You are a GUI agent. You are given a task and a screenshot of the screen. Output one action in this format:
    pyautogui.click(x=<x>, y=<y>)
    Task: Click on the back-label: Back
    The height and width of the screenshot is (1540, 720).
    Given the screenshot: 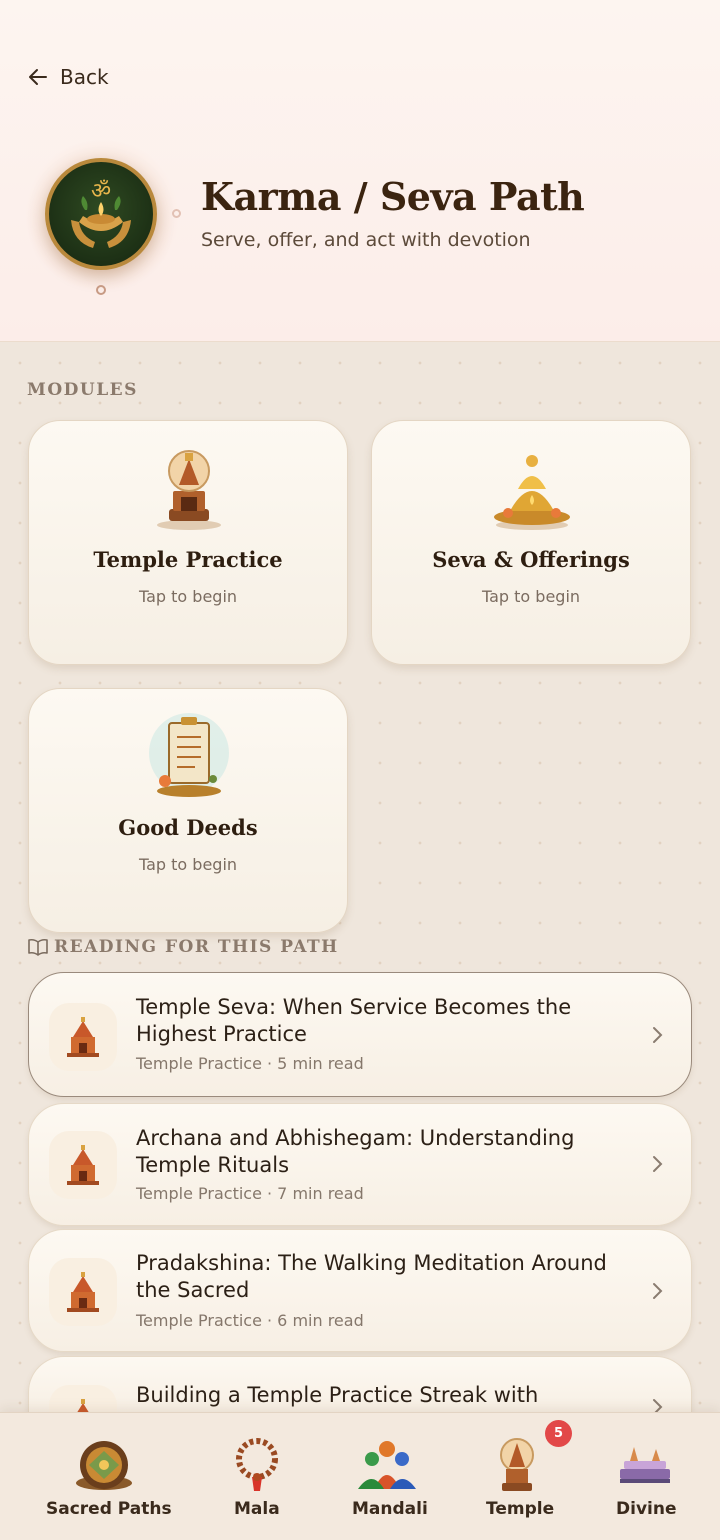 What is the action you would take?
    pyautogui.click(x=84, y=77)
    